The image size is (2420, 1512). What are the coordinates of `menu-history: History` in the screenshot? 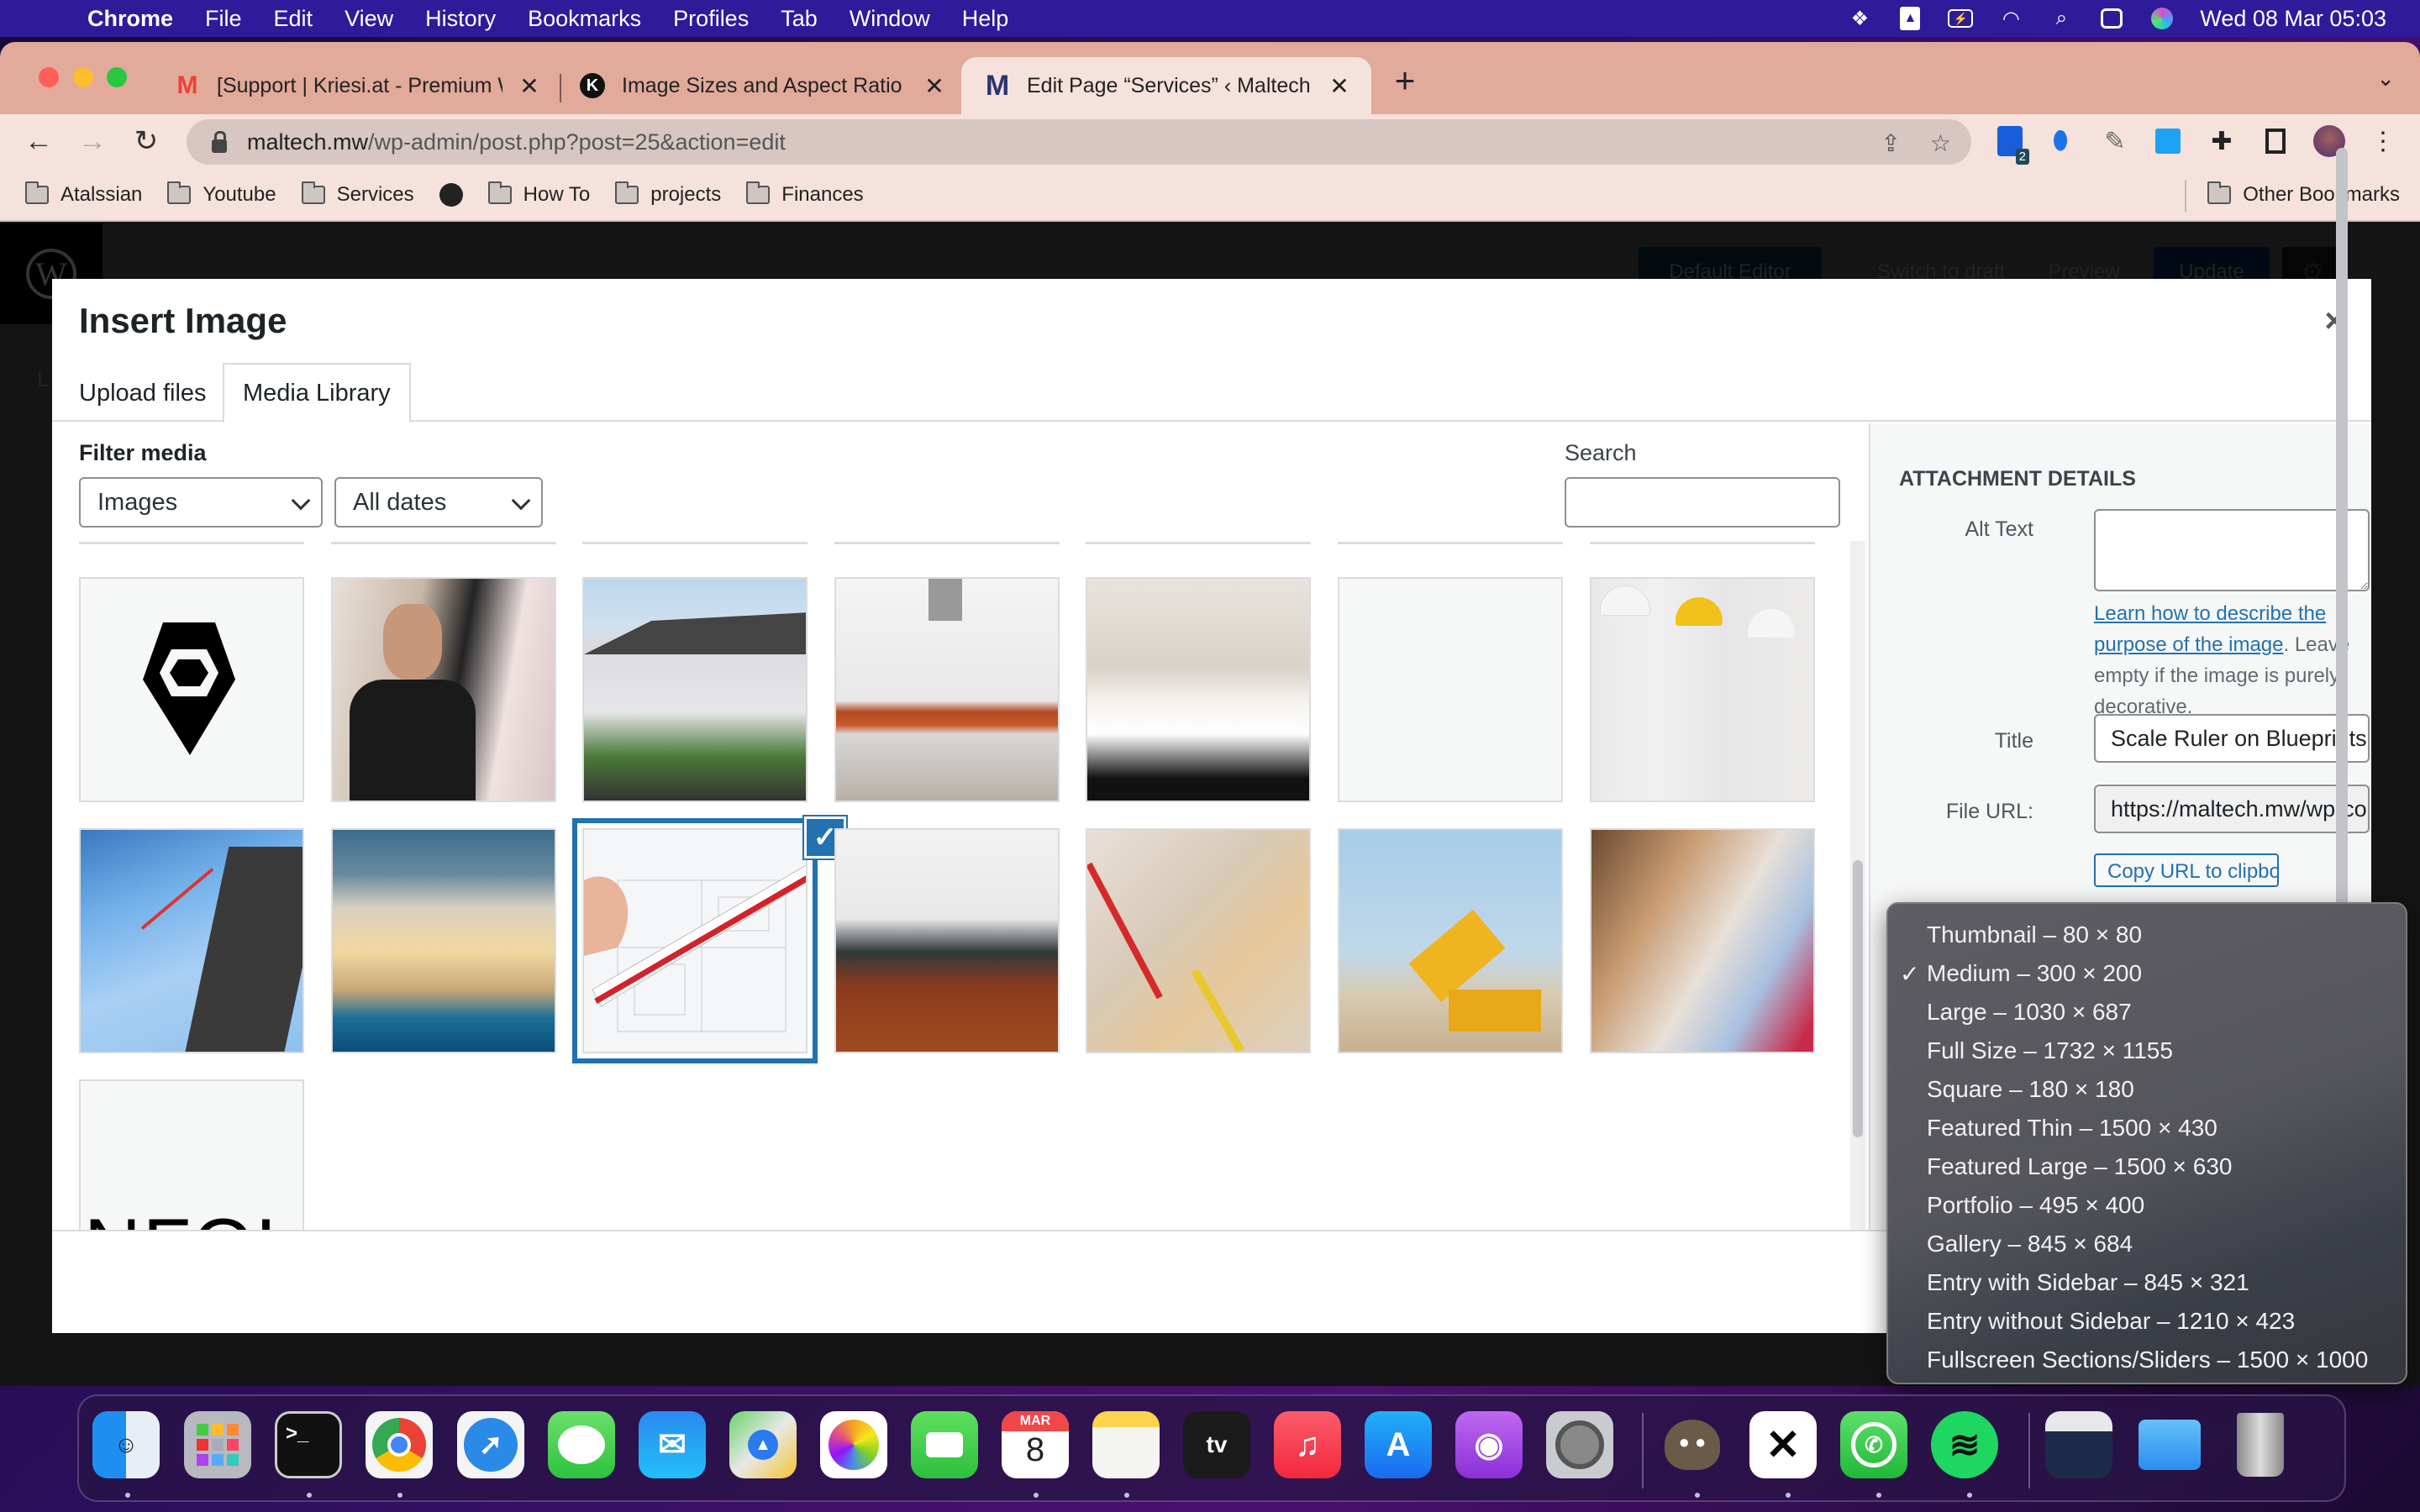 It's located at (461, 19).